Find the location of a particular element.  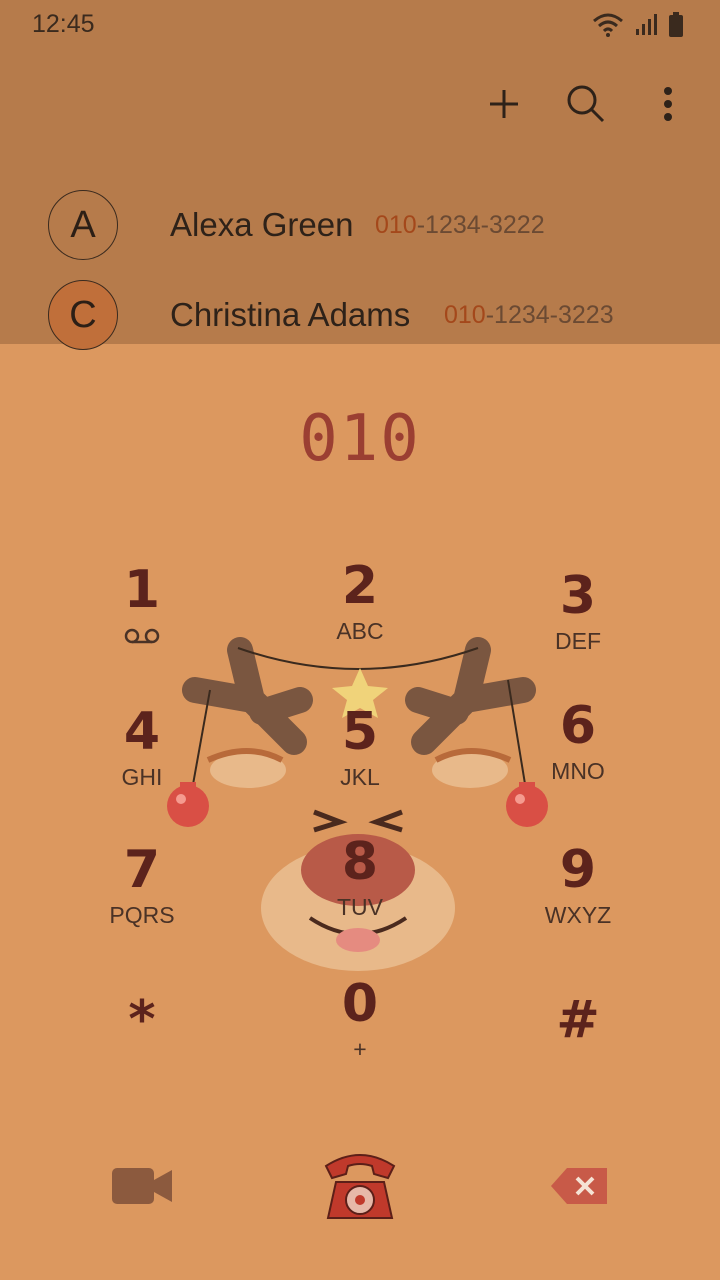

key-5: 5 JKL is located at coordinates (360, 762).